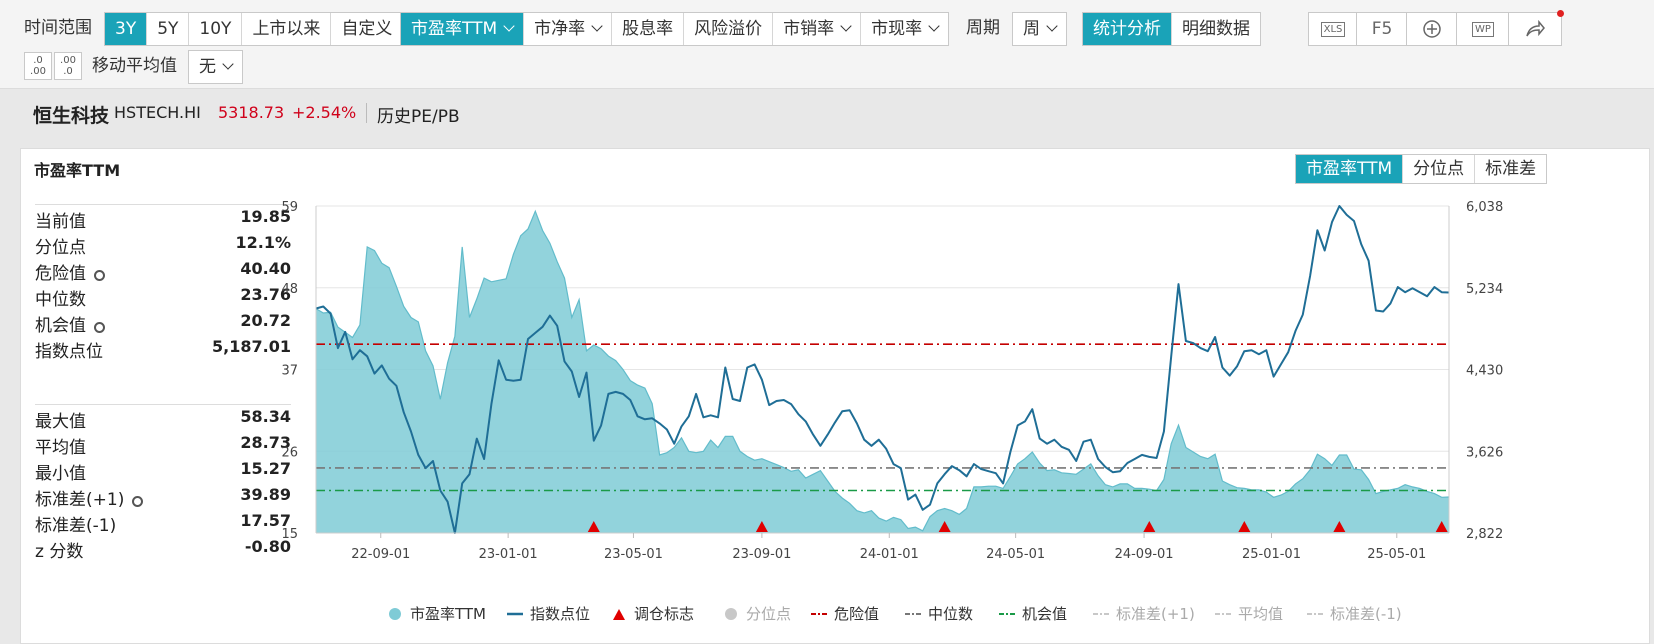  I want to click on y-left-tick-label: 37, so click(289, 371).